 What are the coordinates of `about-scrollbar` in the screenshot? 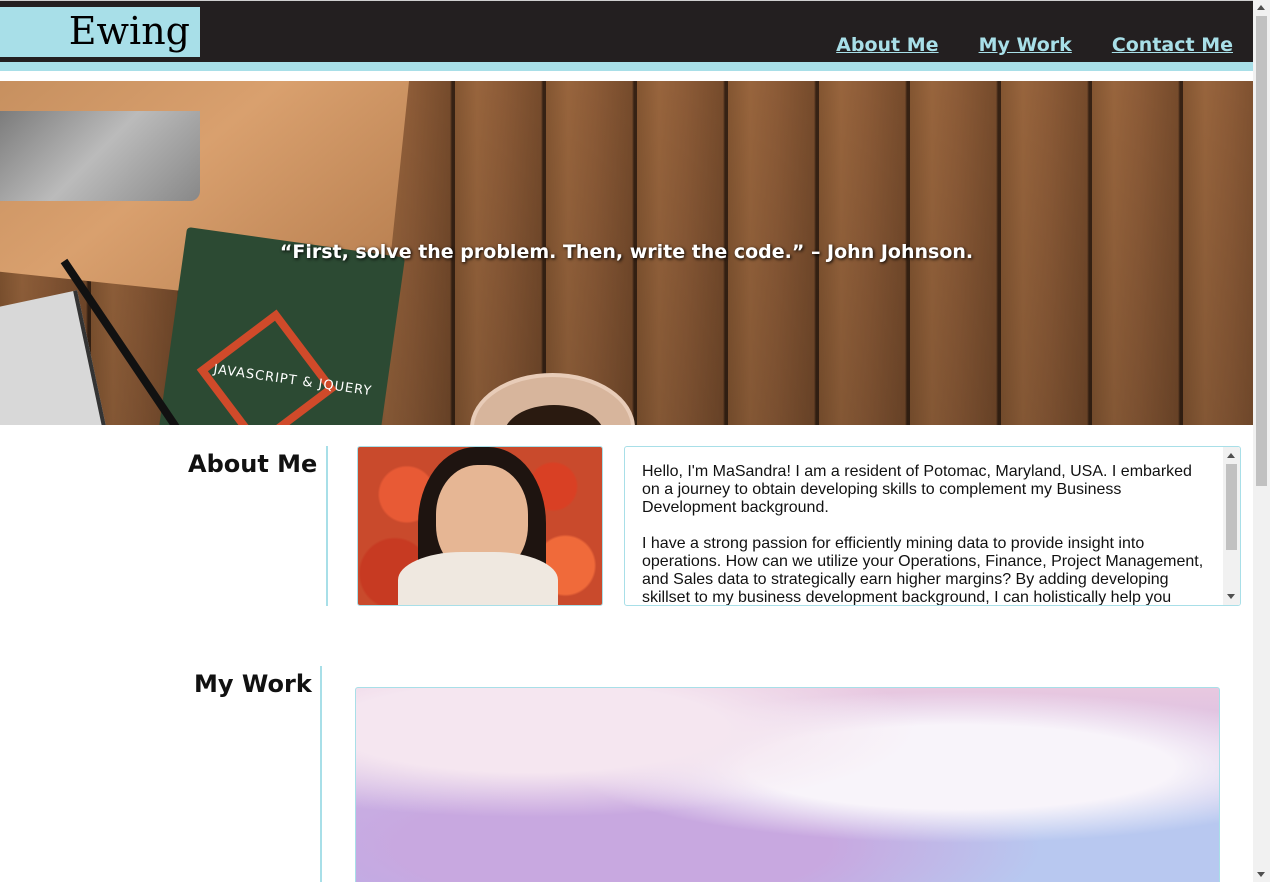 It's located at (1231, 526).